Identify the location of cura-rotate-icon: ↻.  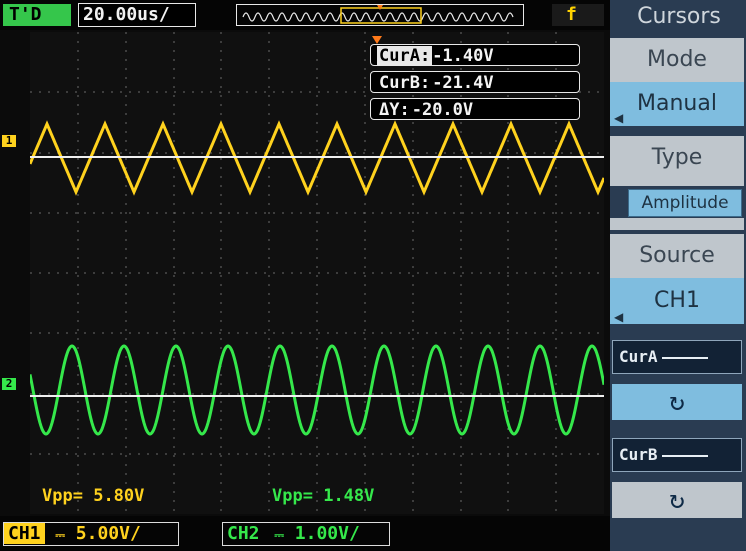
(677, 402).